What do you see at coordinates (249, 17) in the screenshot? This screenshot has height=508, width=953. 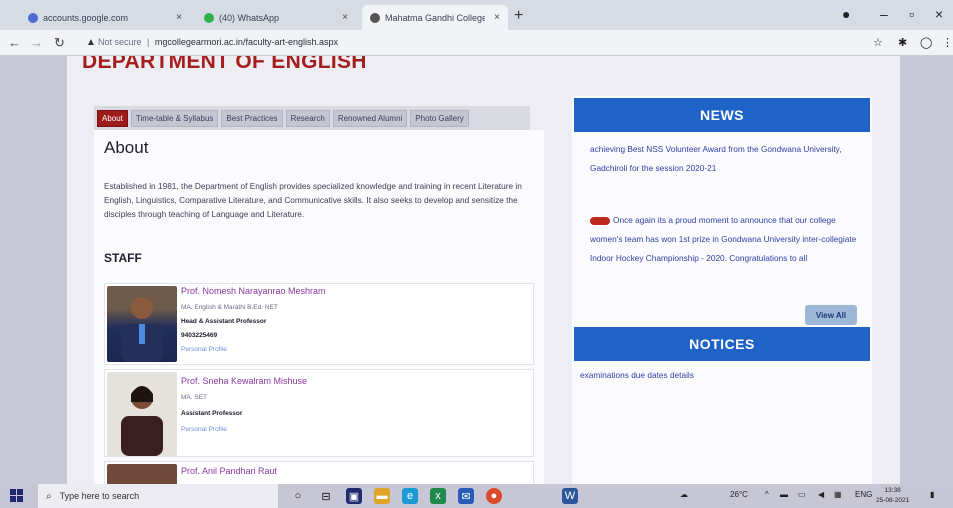 I see `tab-title: (40) WhatsApp` at bounding box center [249, 17].